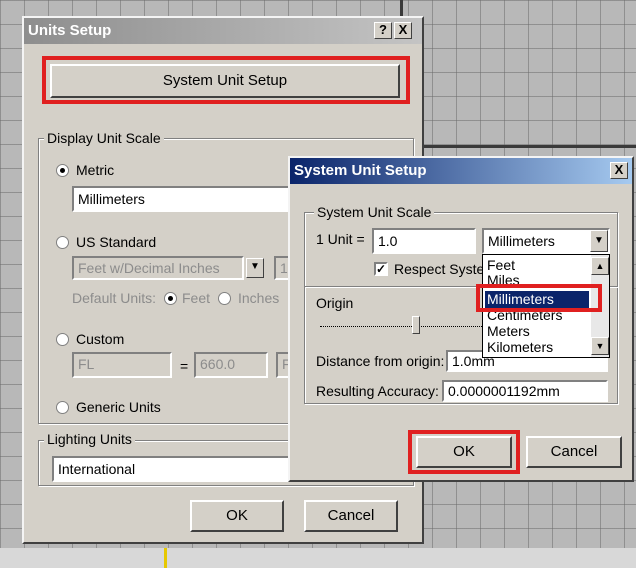 The width and height of the screenshot is (636, 568). What do you see at coordinates (600, 266) in the screenshot?
I see `chevron-up-icon: ▲` at bounding box center [600, 266].